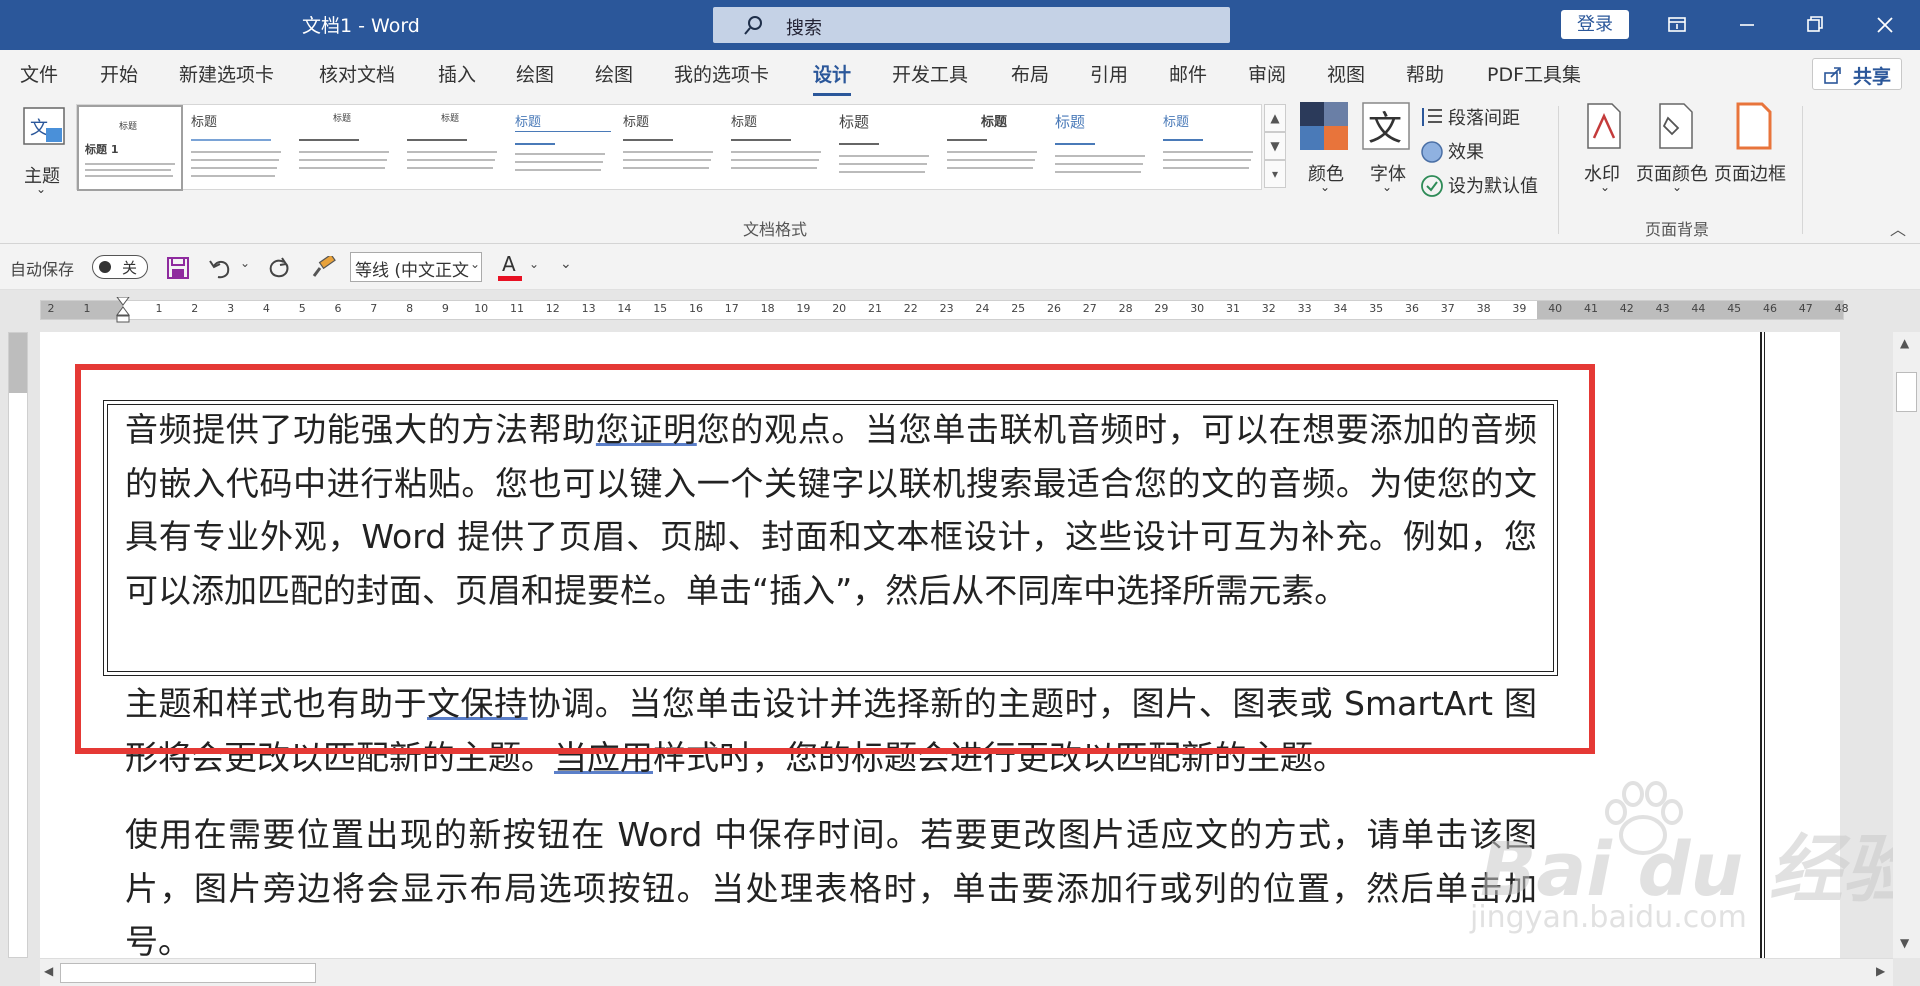  What do you see at coordinates (178, 268) in the screenshot?
I see `save-icon` at bounding box center [178, 268].